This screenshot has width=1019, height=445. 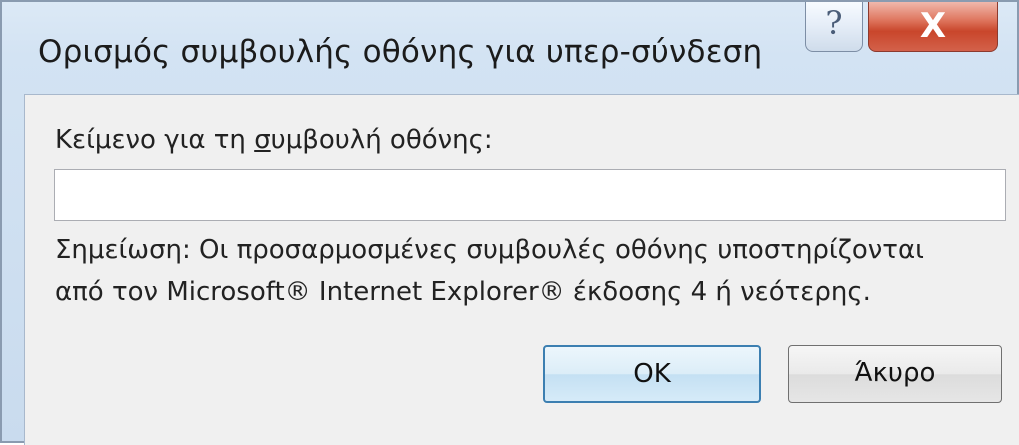 I want to click on help-button: ?, so click(x=834, y=27).